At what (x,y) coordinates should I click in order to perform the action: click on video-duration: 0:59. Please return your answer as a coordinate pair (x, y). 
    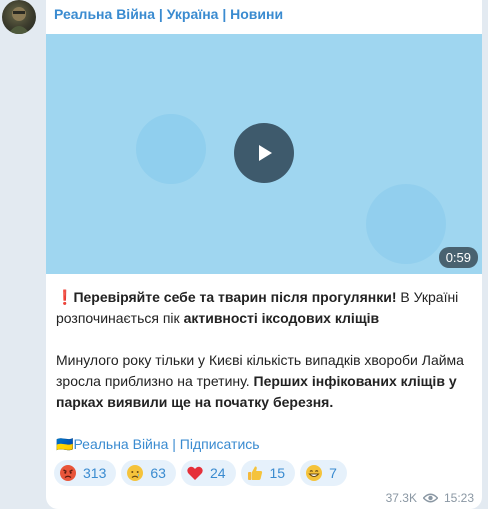
    Looking at the image, I should click on (458, 257).